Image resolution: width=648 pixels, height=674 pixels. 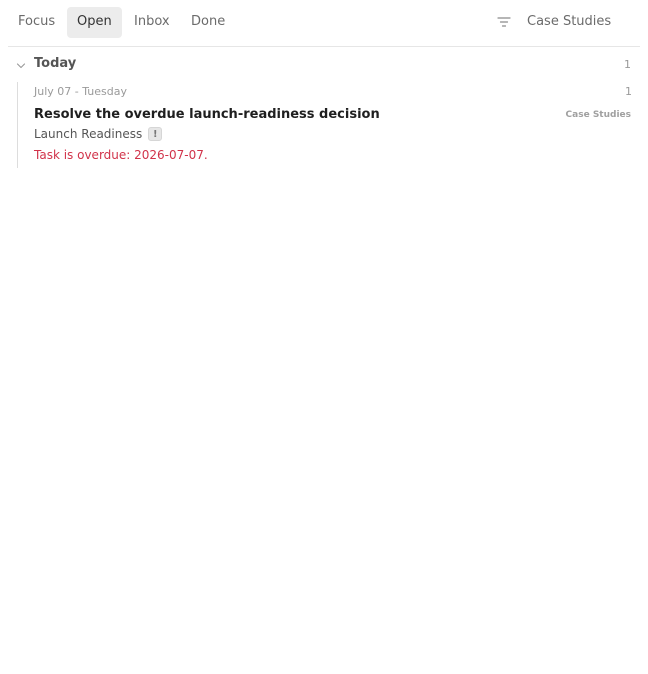 I want to click on group-header-today: Today 1, so click(x=326, y=65).